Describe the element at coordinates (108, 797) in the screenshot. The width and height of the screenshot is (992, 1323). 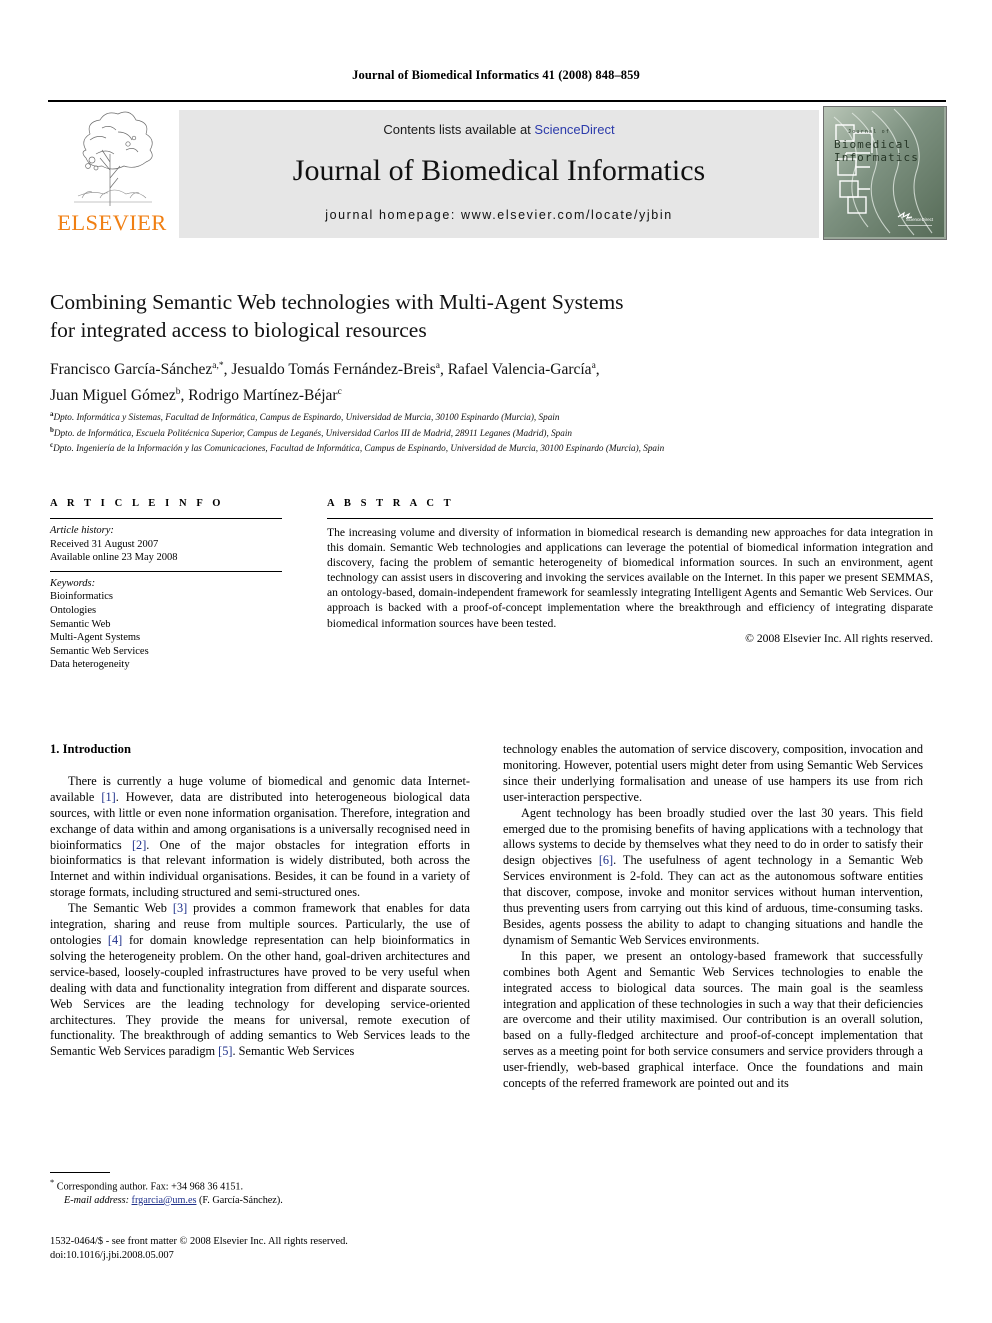
I see `citation-reference: [1]` at that location.